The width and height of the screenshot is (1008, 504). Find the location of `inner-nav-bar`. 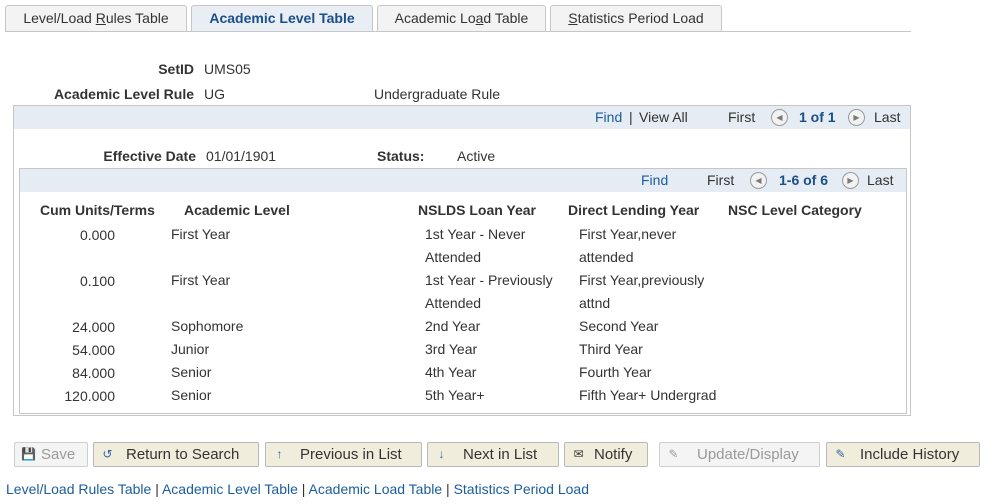

inner-nav-bar is located at coordinates (463, 180).